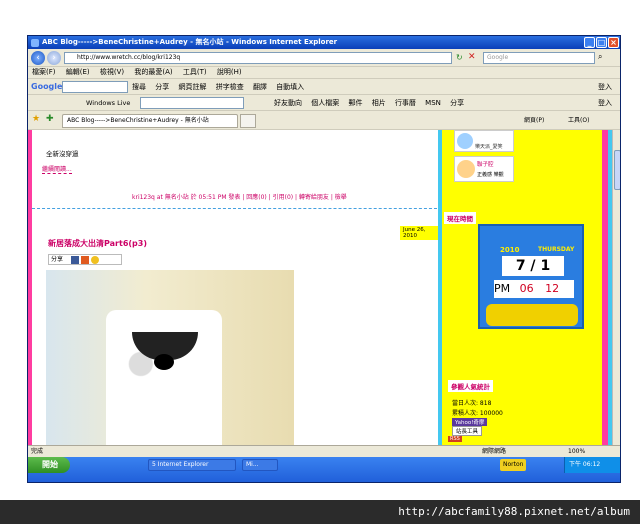  I want to click on page-menu: 網頁(P), so click(534, 119).